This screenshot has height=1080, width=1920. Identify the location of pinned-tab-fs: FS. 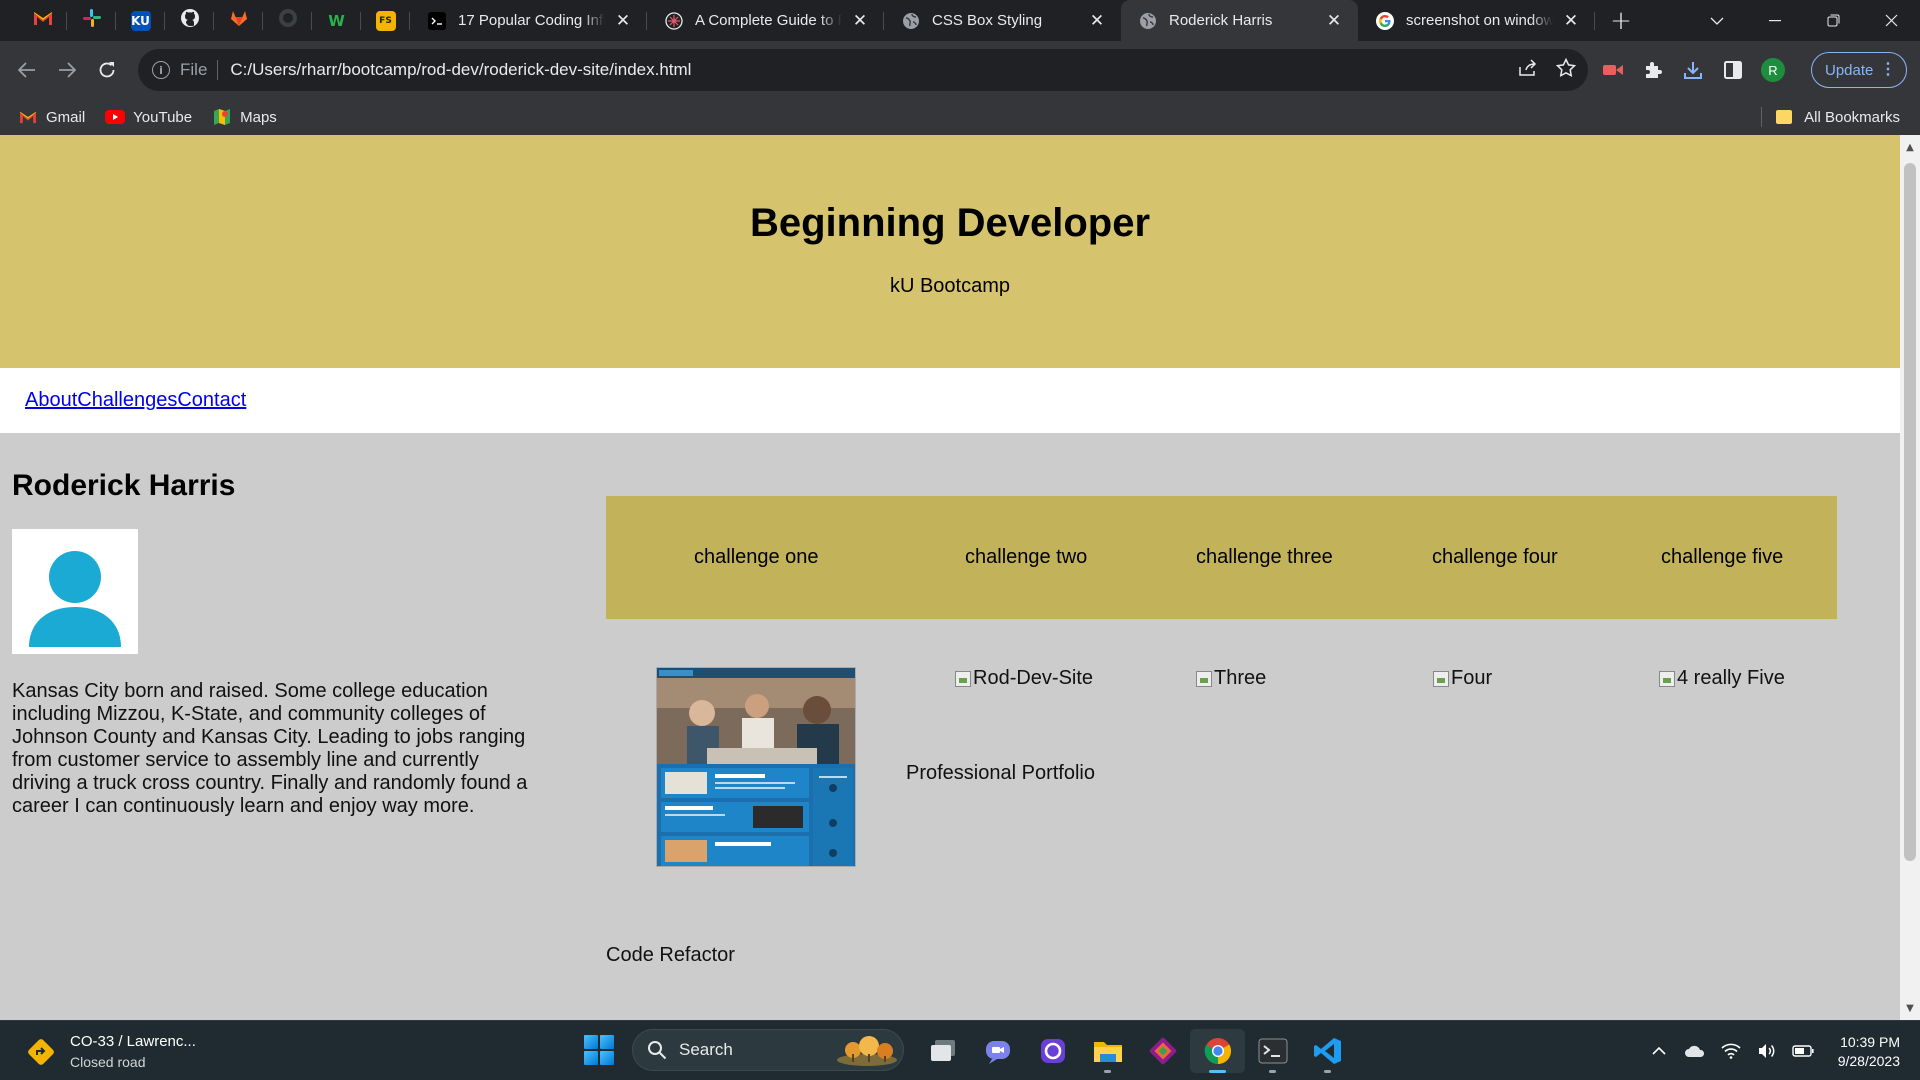
(385, 20).